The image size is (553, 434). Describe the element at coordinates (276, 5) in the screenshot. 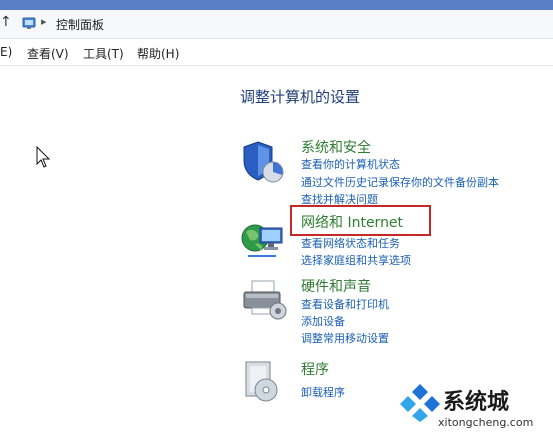

I see `window-title-strip` at that location.